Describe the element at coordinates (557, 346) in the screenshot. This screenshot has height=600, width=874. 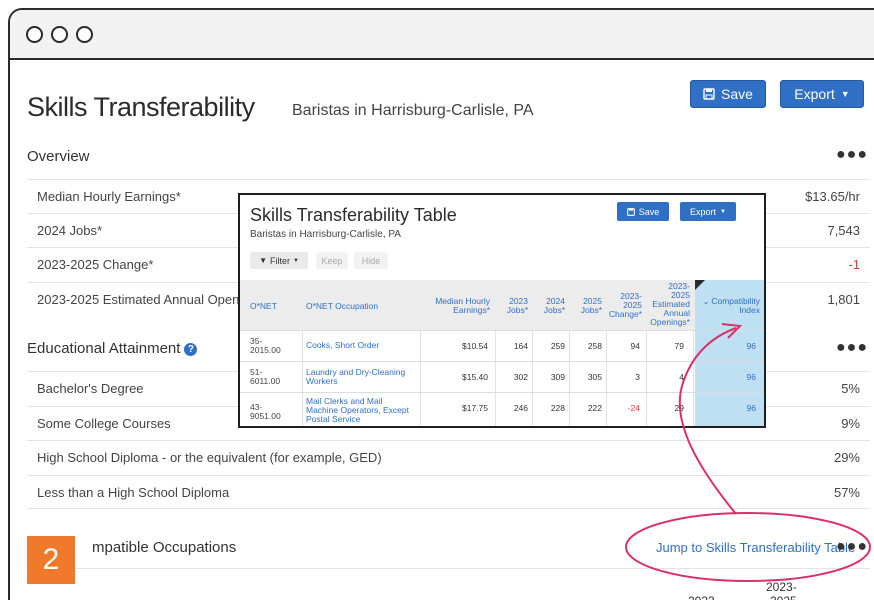
I see `jobs-2024-cell: 259` at that location.